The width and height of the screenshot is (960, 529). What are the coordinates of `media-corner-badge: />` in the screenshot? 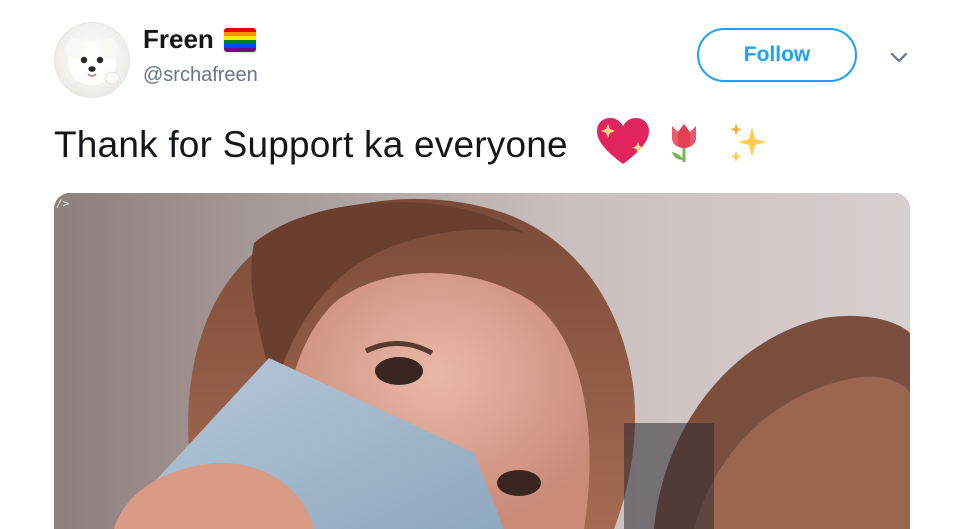 It's located at (63, 203).